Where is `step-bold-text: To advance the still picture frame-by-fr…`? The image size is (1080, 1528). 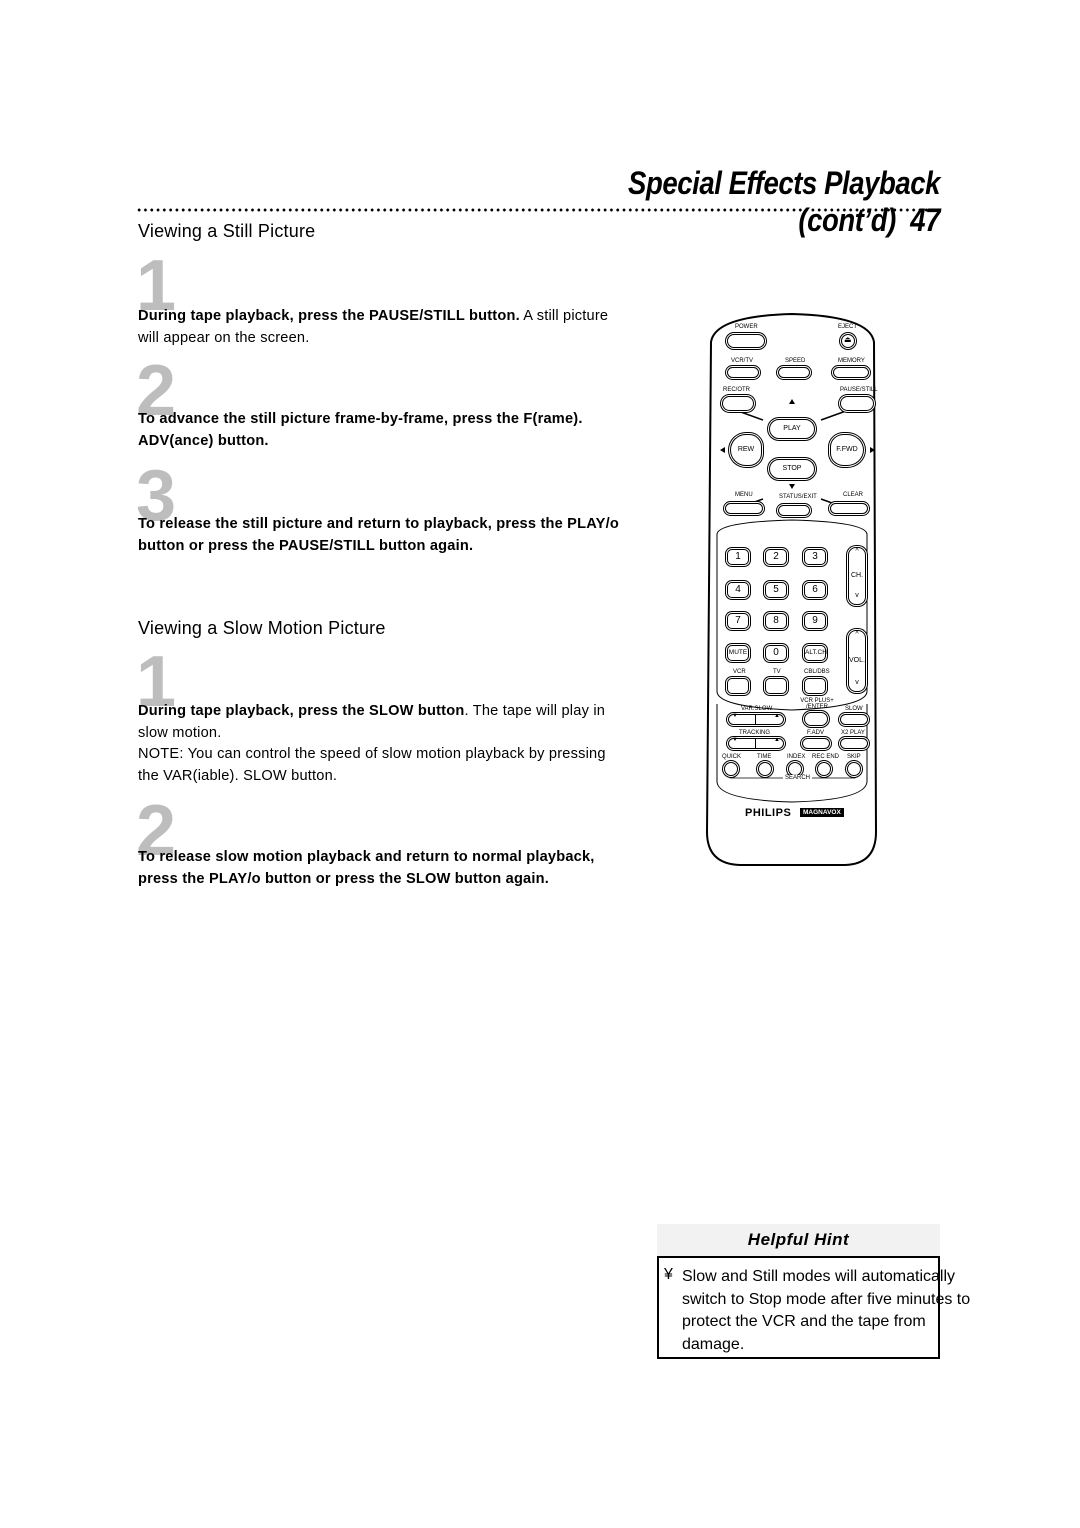 step-bold-text: To advance the still picture frame-by-fr… is located at coordinates (360, 430).